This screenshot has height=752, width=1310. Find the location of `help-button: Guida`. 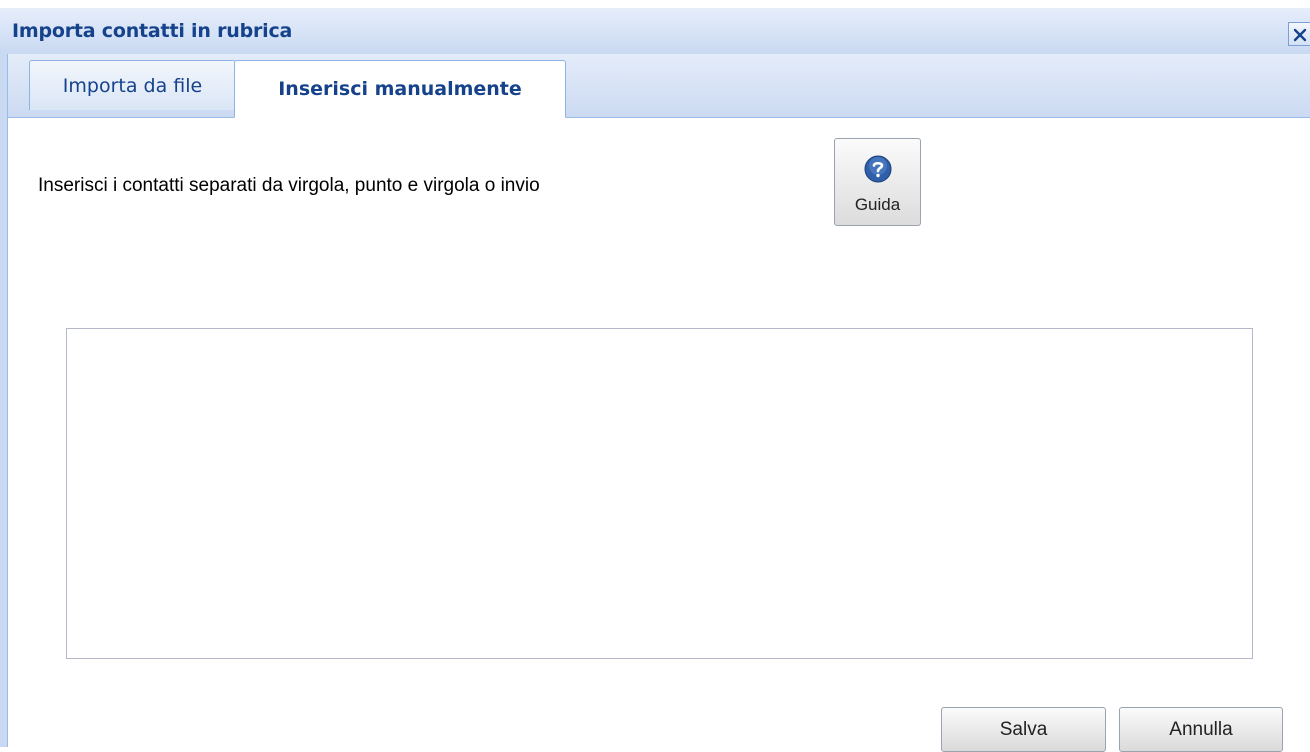

help-button: Guida is located at coordinates (877, 182).